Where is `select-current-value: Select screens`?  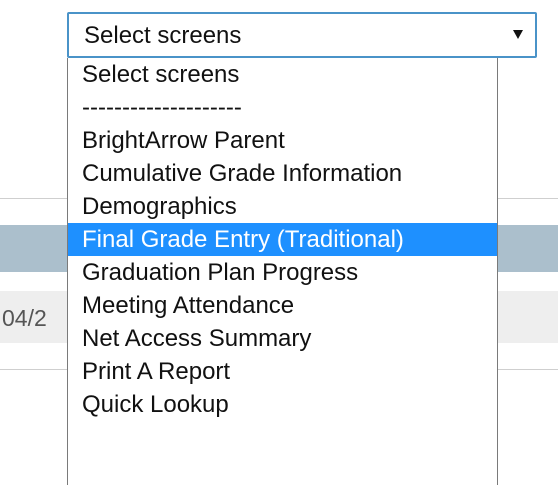
select-current-value: Select screens is located at coordinates (163, 35).